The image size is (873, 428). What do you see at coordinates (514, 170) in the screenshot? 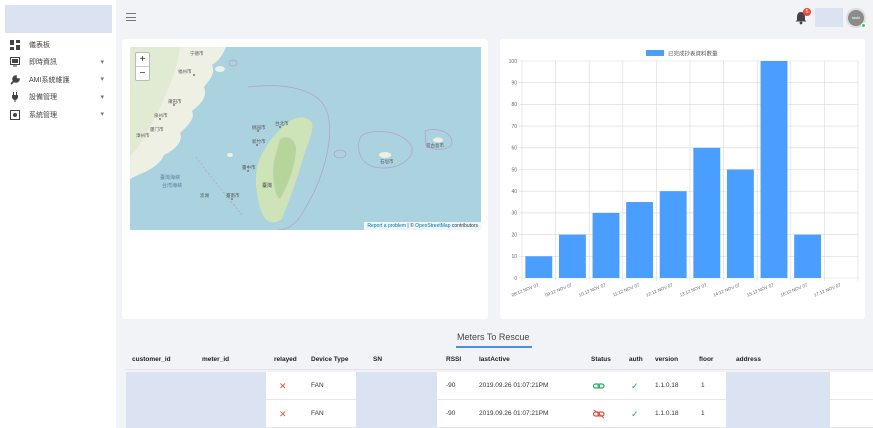
I see `y-tick-label: 50` at bounding box center [514, 170].